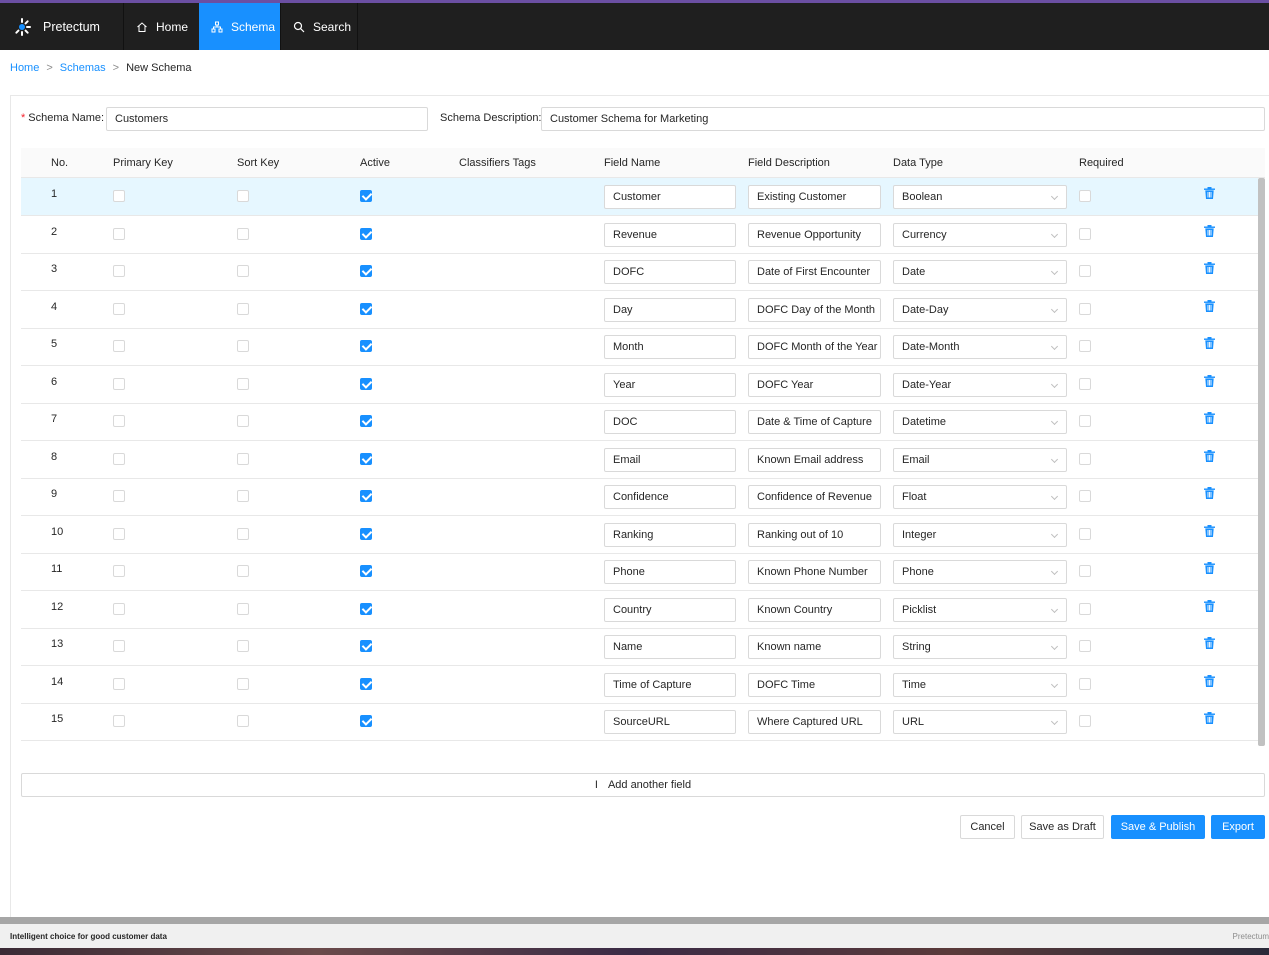 This screenshot has width=1269, height=955. What do you see at coordinates (987, 827) in the screenshot?
I see `cancel-button: Cancel` at bounding box center [987, 827].